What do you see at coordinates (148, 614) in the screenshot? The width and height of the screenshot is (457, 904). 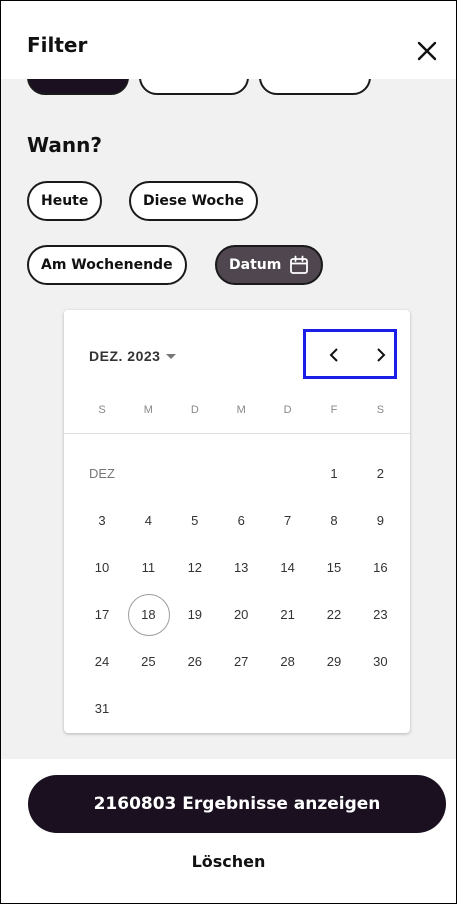 I see `calendar-day-today: 18` at bounding box center [148, 614].